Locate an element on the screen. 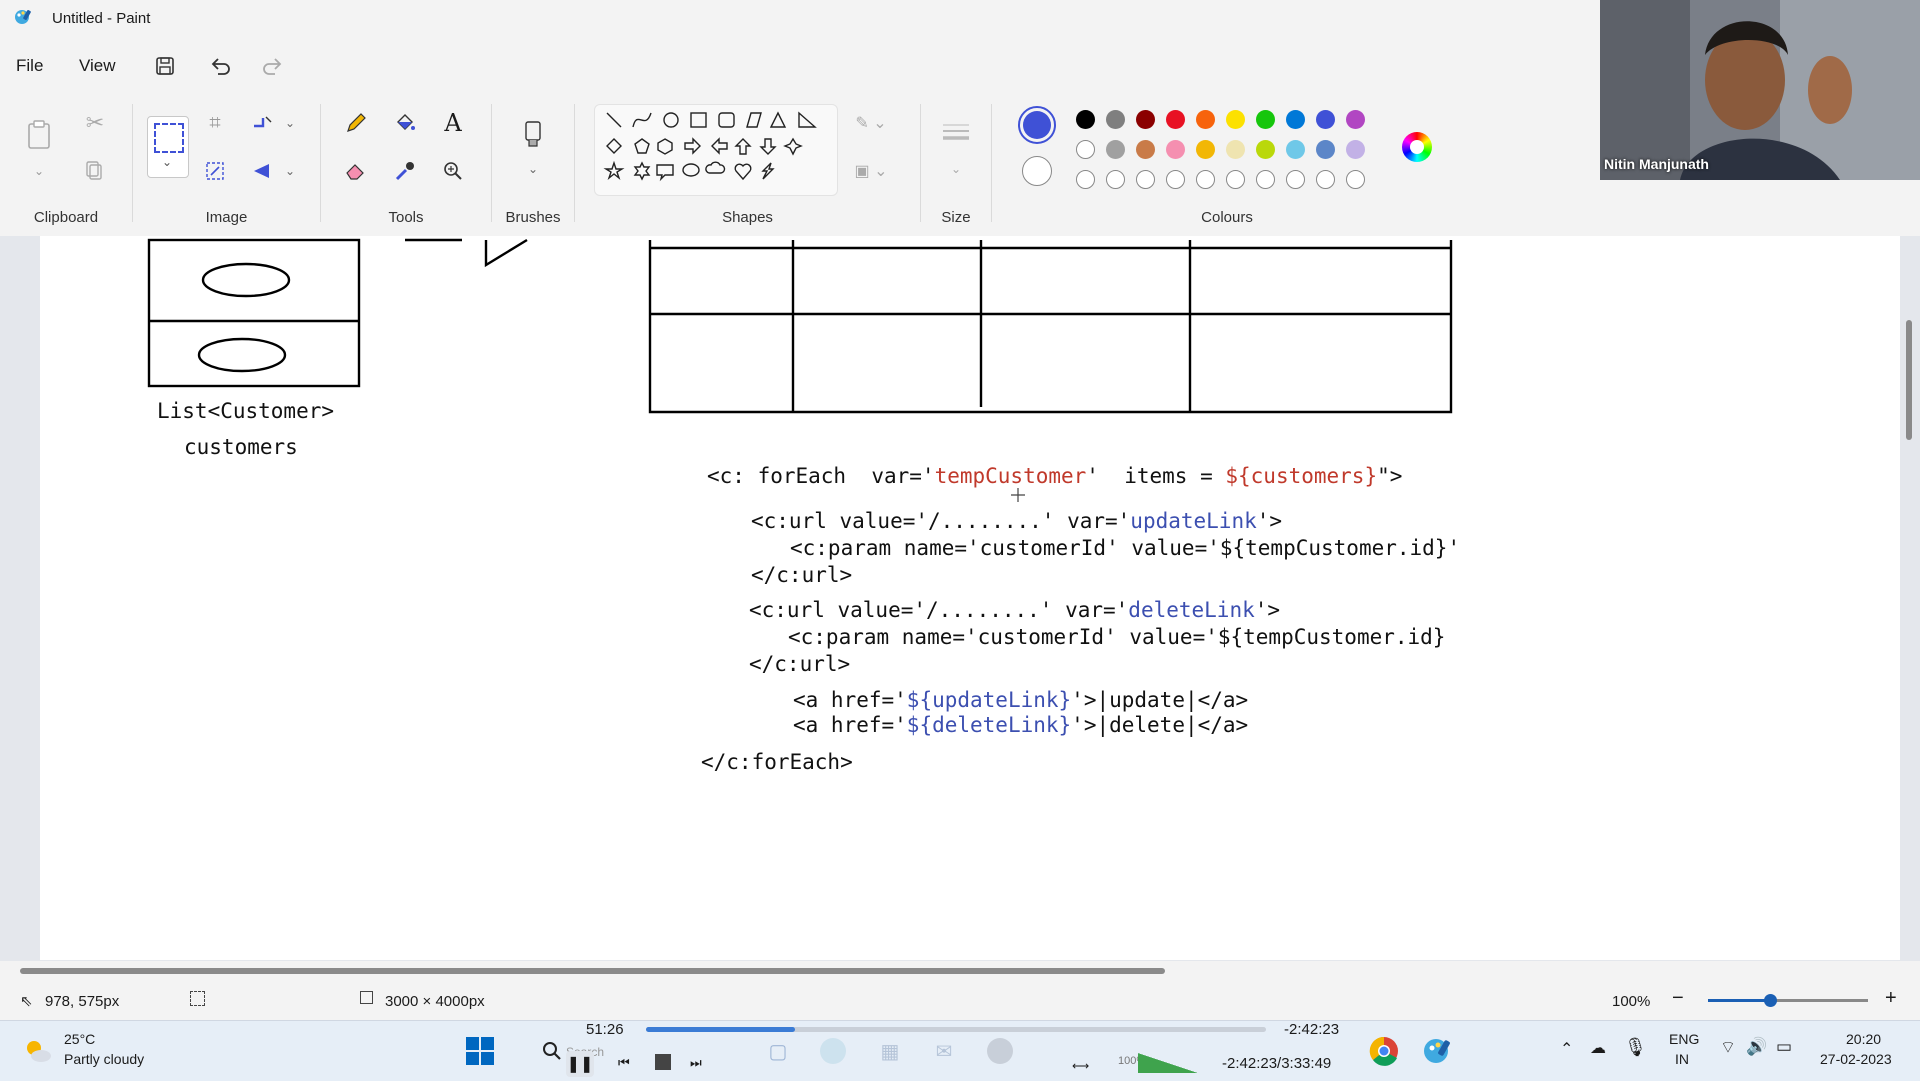 This screenshot has height=1081, width=1920. chrome-icon is located at coordinates (1384, 1051).